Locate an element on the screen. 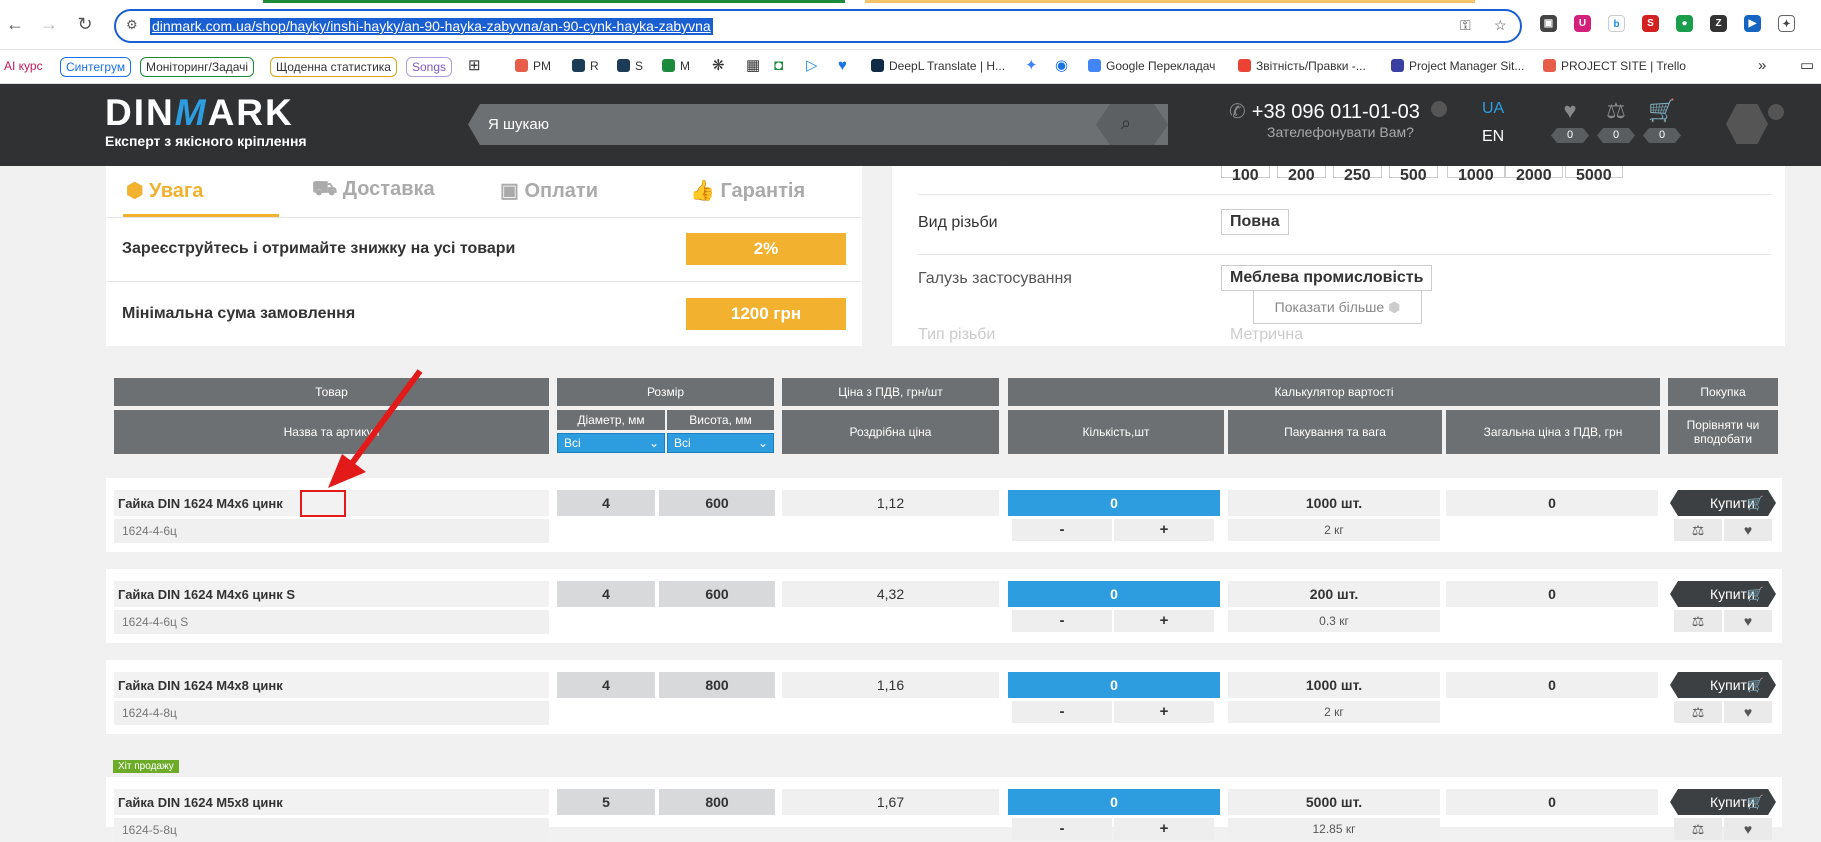  show-more-button: Показати більше ⬢ is located at coordinates (1337, 307).